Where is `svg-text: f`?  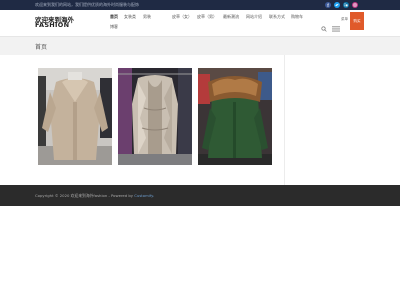 svg-text: f is located at coordinates (328, 5).